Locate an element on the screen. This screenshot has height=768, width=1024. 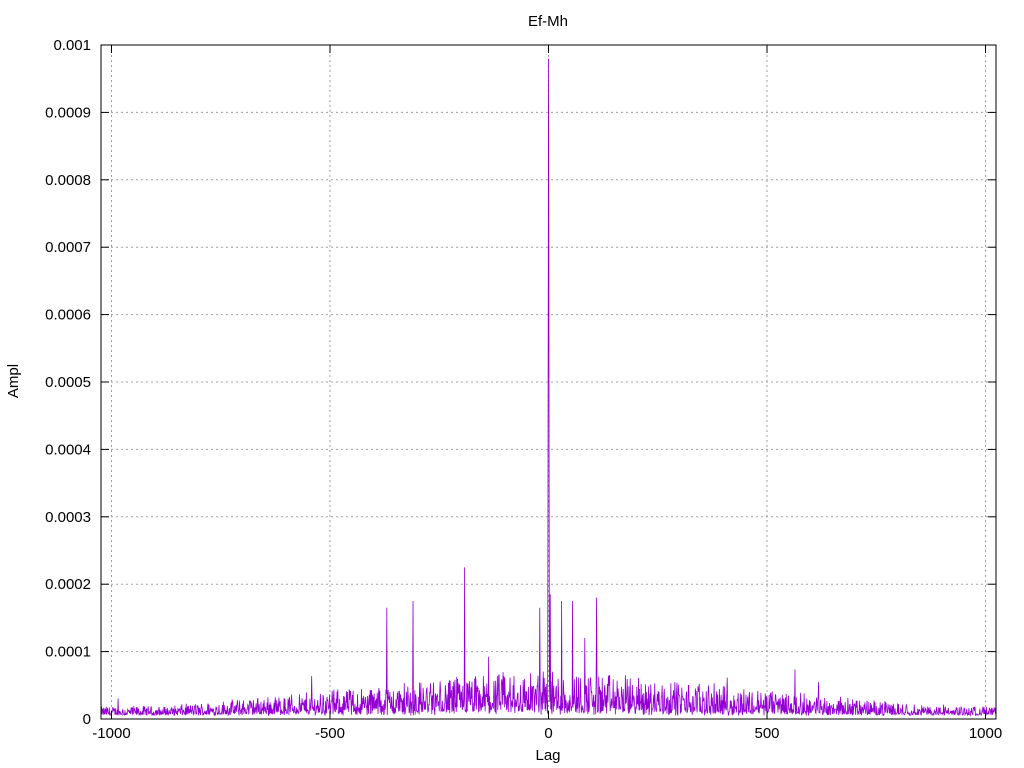
y-tick-label: 0.0002 is located at coordinates (68, 584).